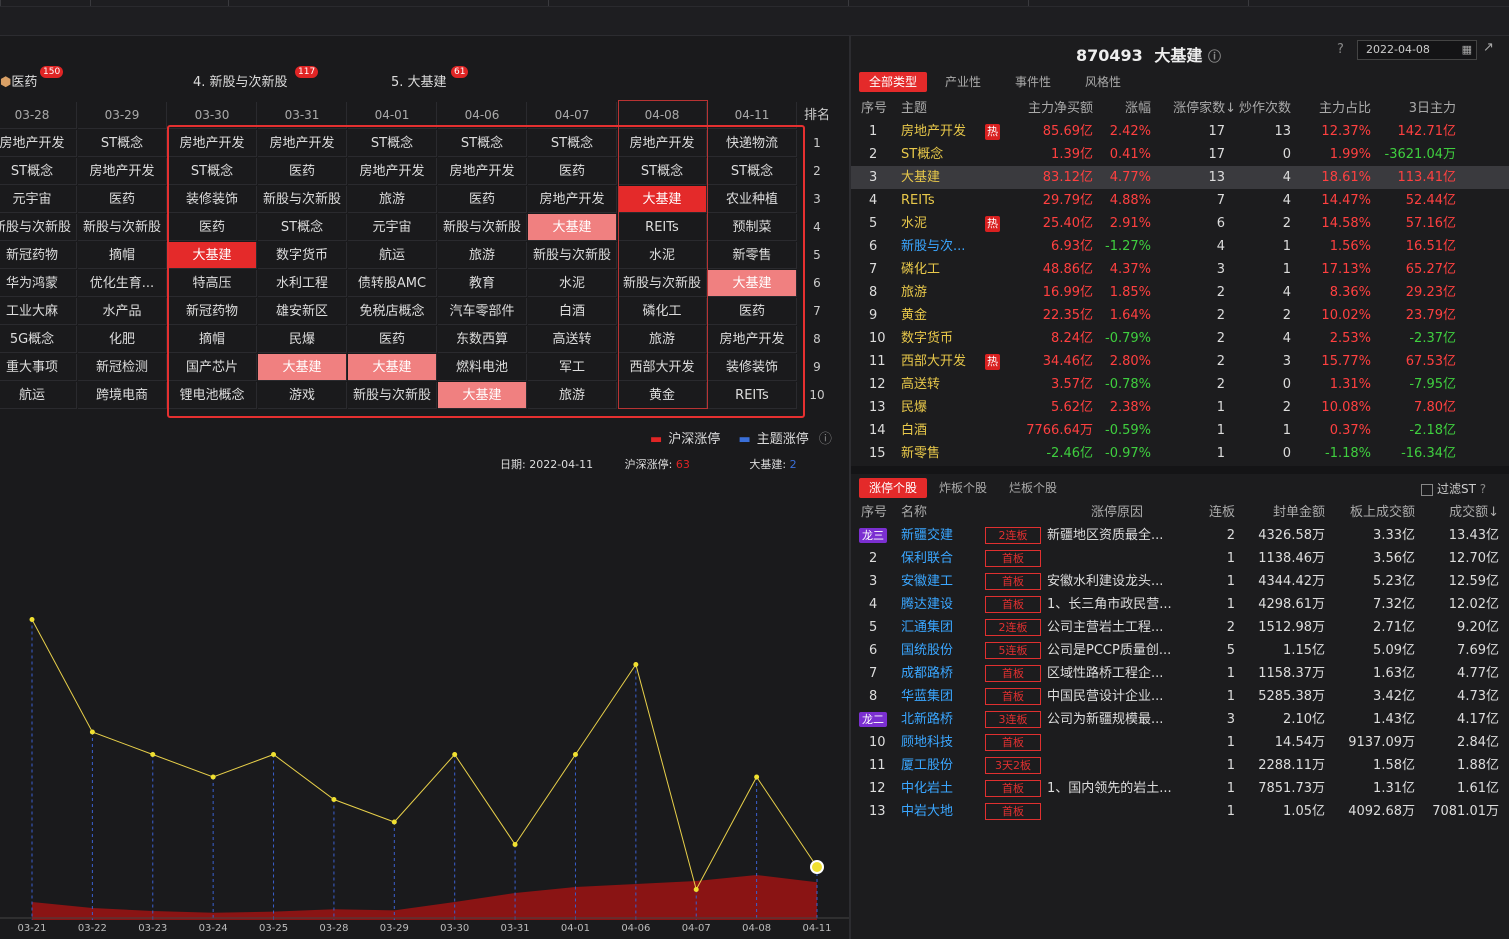 Image resolution: width=1509 pixels, height=939 pixels. What do you see at coordinates (963, 488) in the screenshot?
I see `tab-item: 炸板个股` at bounding box center [963, 488].